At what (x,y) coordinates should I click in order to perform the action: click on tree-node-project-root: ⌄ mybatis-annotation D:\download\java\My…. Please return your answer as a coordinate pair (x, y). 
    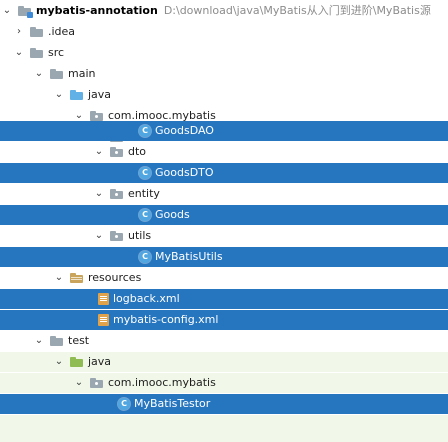
    Looking at the image, I should click on (224, 11).